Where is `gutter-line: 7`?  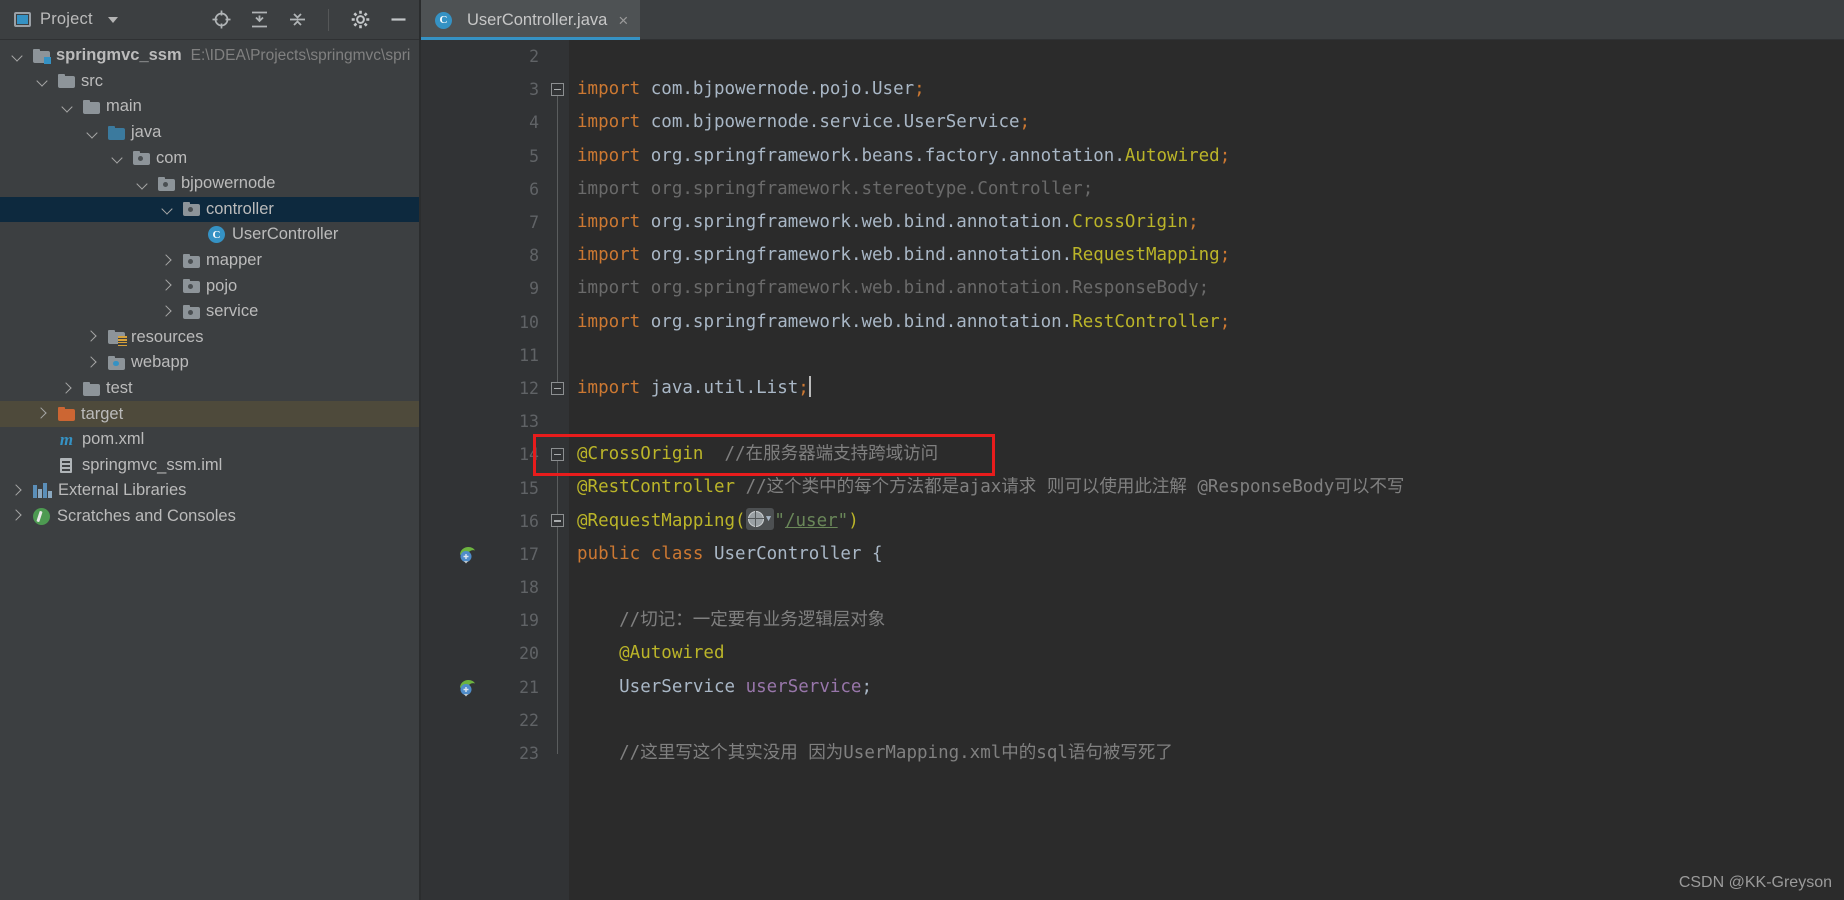 gutter-line: 7 is located at coordinates (484, 222).